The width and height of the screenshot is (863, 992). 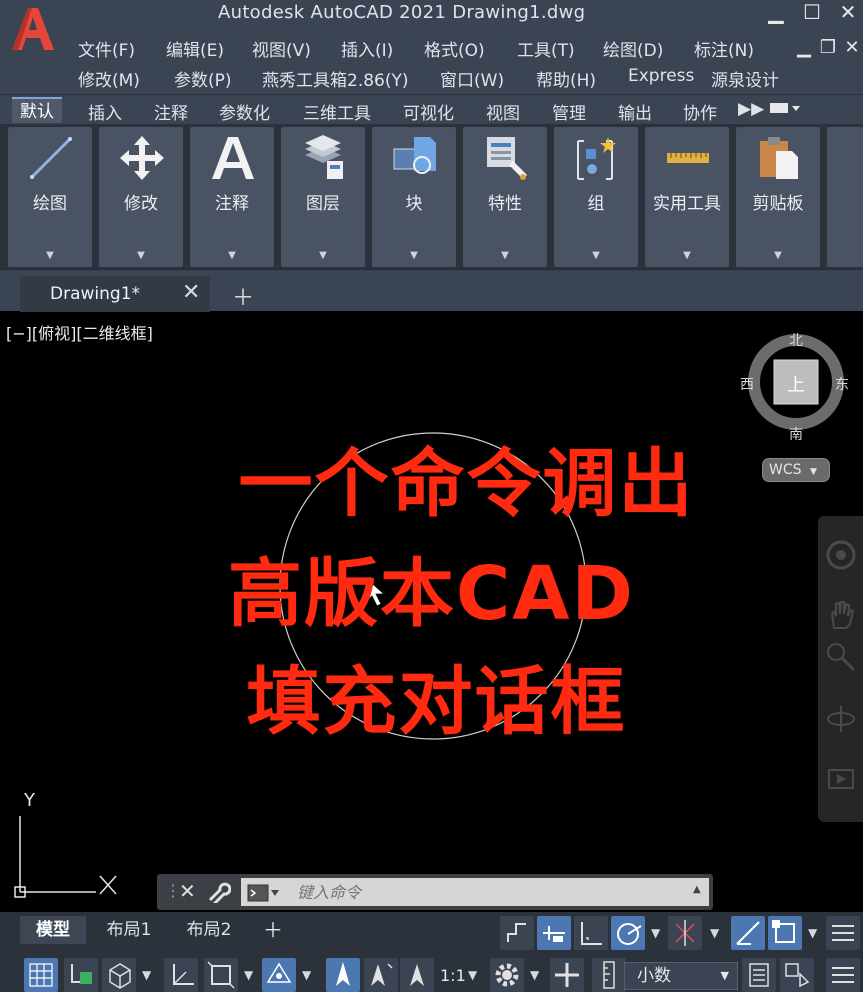 I want to click on panel-modify: 修改 ▼, so click(x=141, y=197).